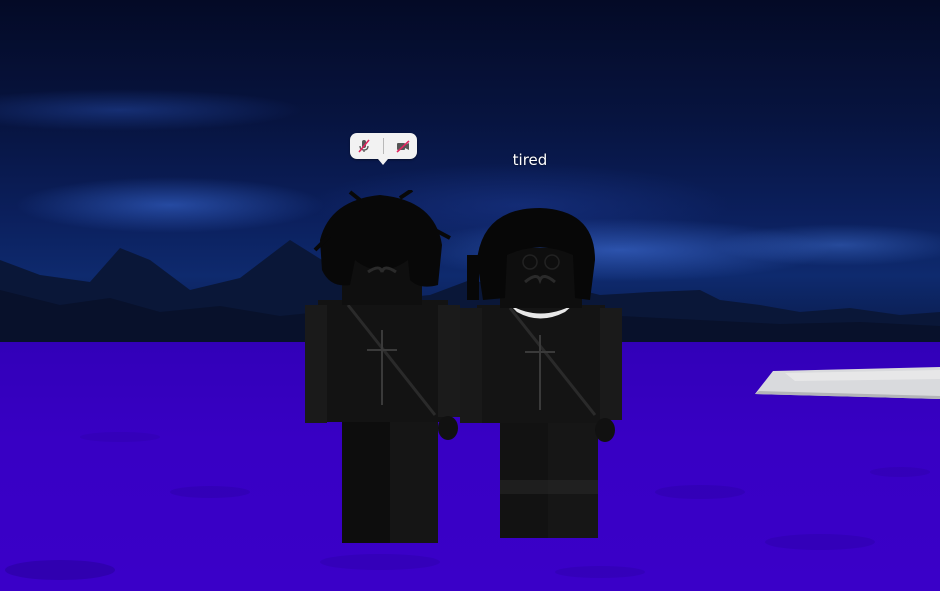 The height and width of the screenshot is (591, 940). What do you see at coordinates (530, 160) in the screenshot?
I see `chat-bubble-text: tired` at bounding box center [530, 160].